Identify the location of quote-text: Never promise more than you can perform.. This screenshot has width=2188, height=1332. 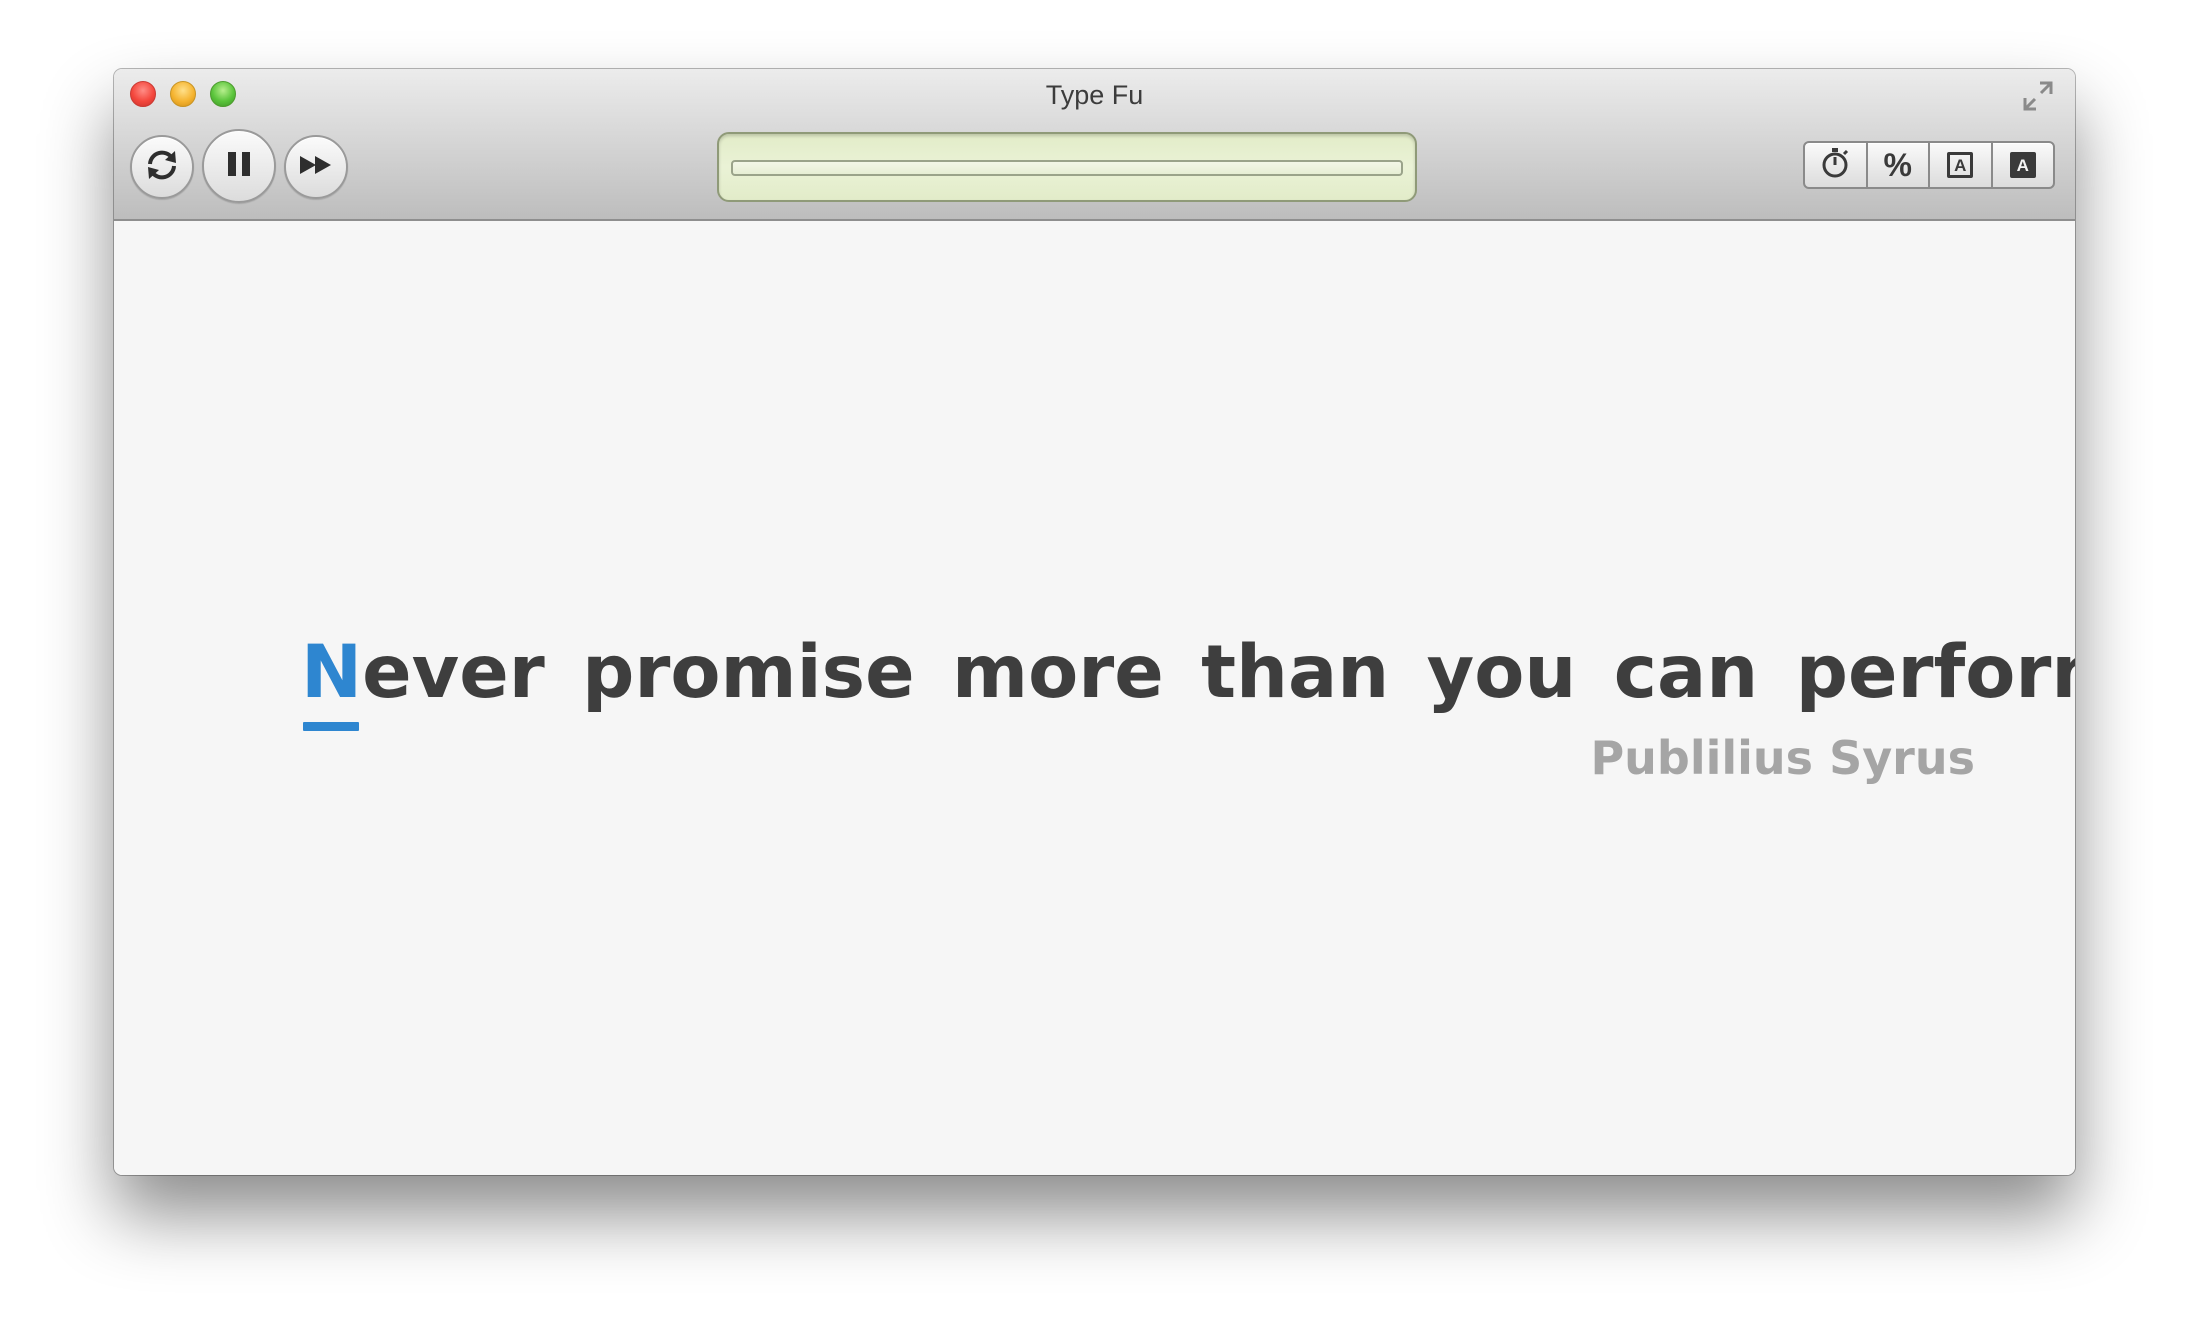
(1188, 680).